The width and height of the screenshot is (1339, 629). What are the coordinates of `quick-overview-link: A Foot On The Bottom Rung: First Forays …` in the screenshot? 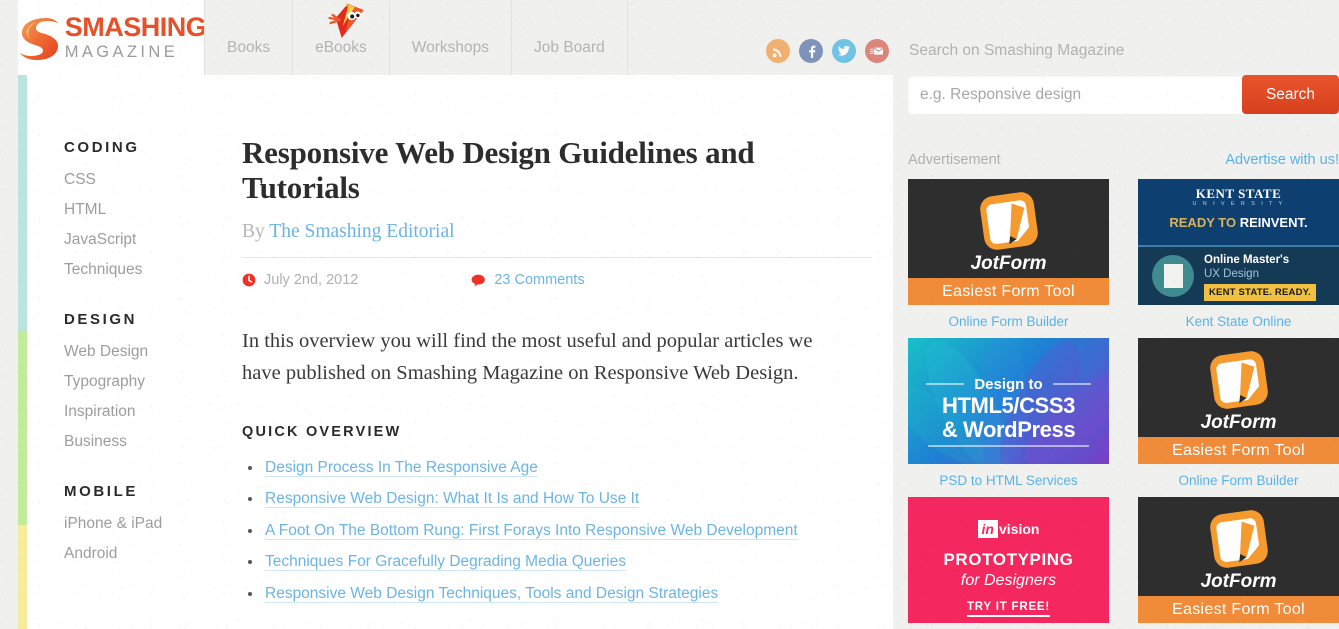 It's located at (531, 530).